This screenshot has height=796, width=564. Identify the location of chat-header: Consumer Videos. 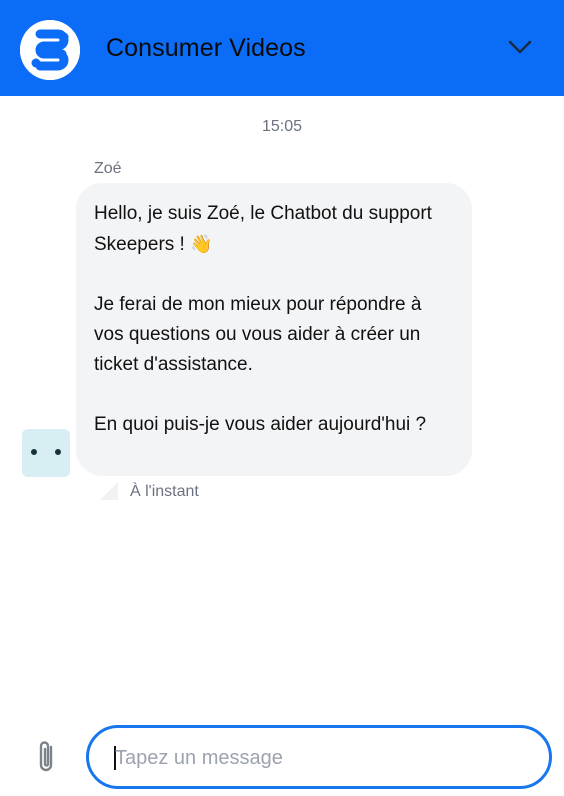
(282, 48).